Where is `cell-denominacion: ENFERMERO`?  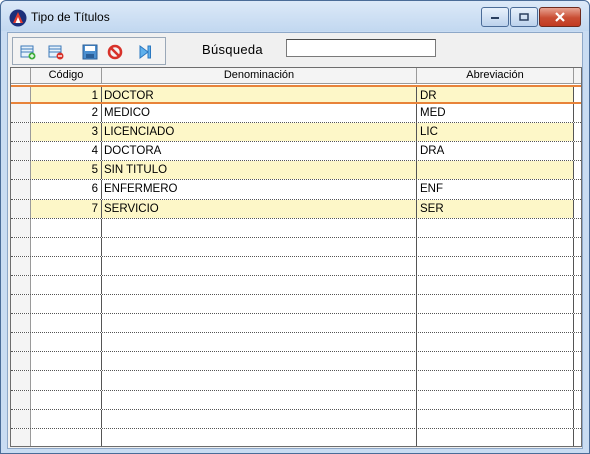
cell-denominacion: ENFERMERO is located at coordinates (259, 189).